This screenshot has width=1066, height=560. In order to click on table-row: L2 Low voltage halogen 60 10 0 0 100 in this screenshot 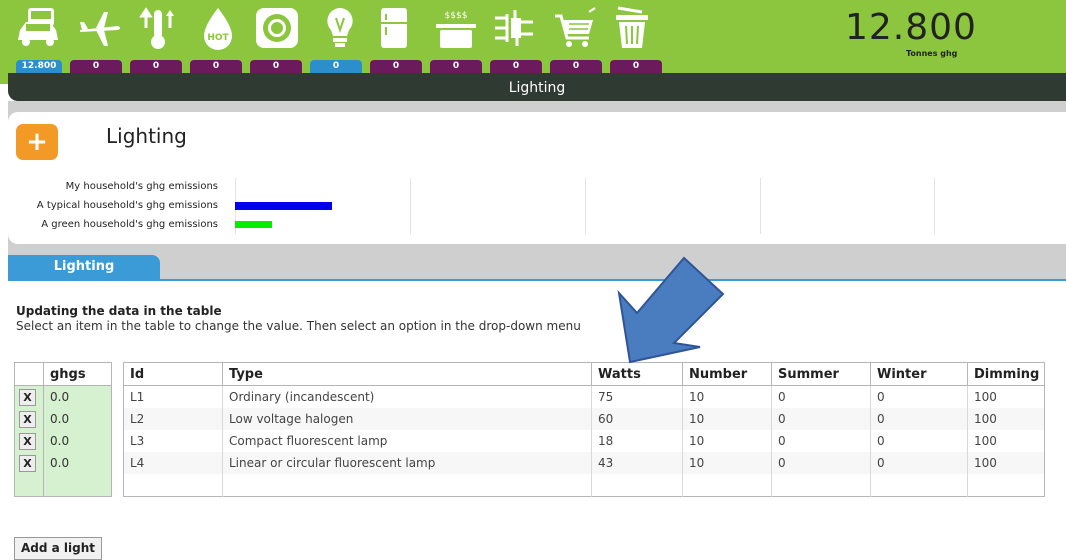, I will do `click(584, 419)`.